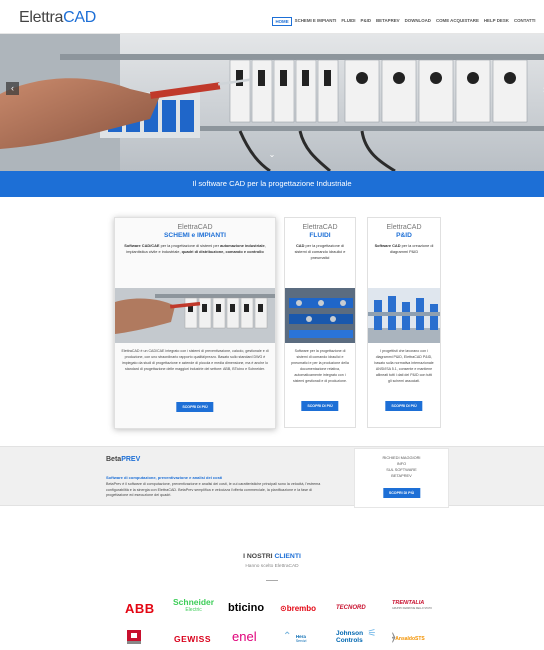  What do you see at coordinates (282, 21) in the screenshot?
I see `nav-home: Home` at bounding box center [282, 21].